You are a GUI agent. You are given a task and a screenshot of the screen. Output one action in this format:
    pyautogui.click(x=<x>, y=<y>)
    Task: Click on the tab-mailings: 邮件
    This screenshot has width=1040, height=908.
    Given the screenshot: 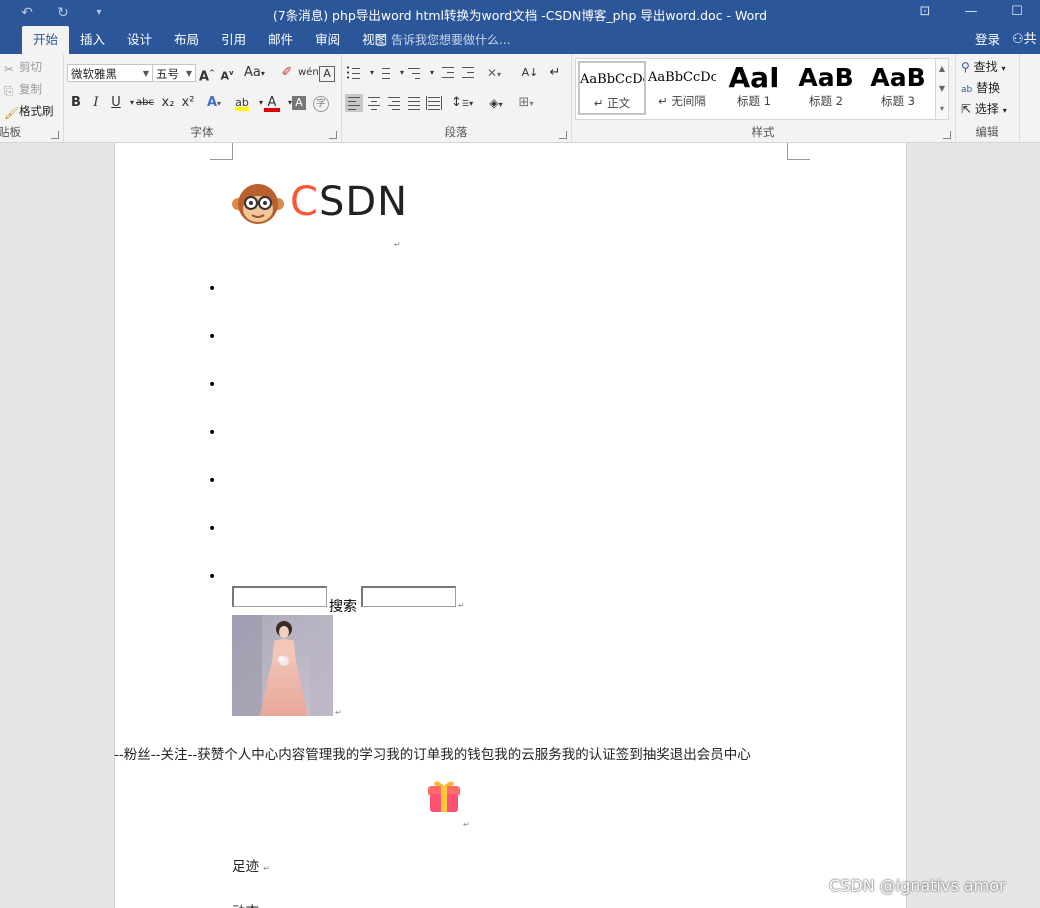 What is the action you would take?
    pyautogui.click(x=280, y=40)
    